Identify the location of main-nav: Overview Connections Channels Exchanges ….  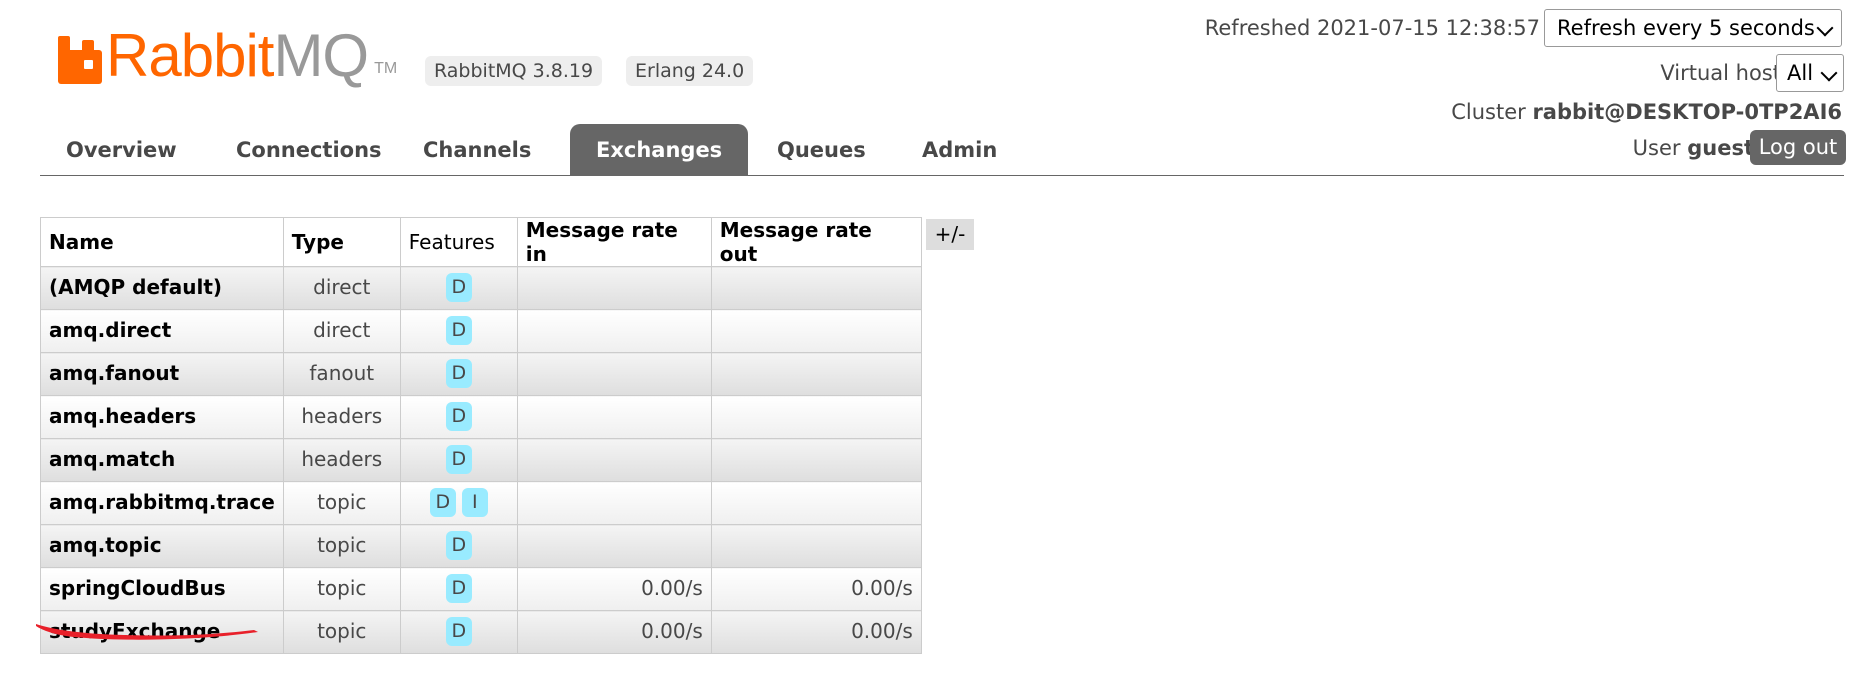
(942, 150).